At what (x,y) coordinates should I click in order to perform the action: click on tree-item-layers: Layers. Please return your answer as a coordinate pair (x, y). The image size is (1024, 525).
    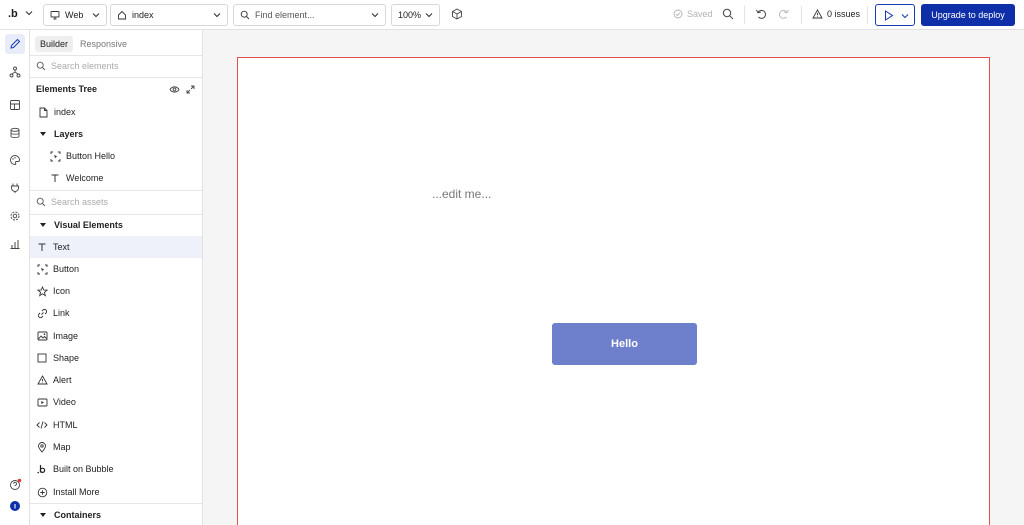
    Looking at the image, I should click on (116, 134).